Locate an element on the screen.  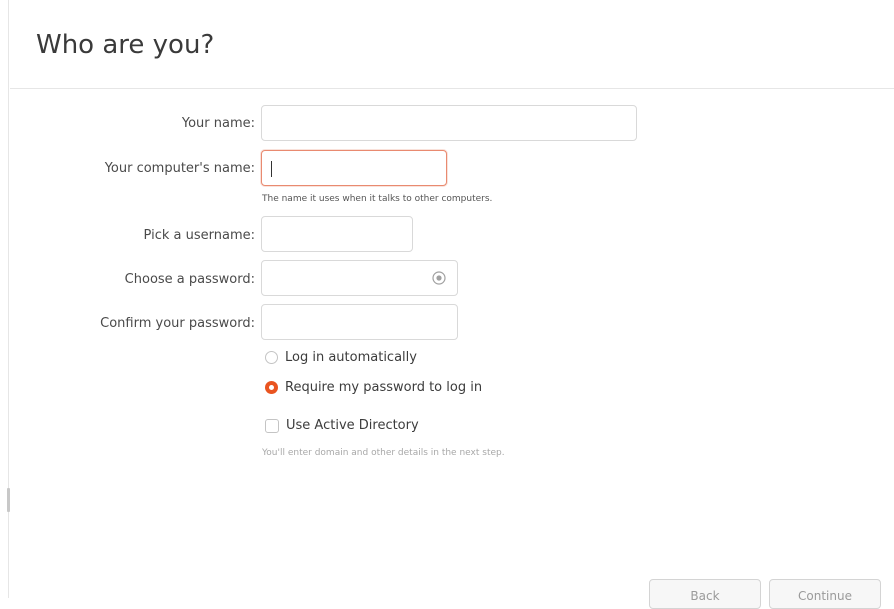
username-input is located at coordinates (337, 234).